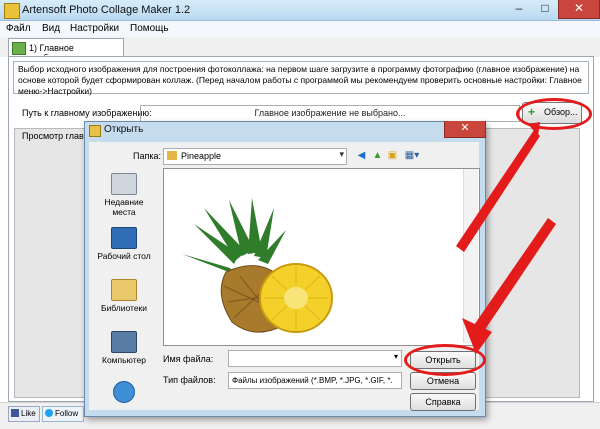 The width and height of the screenshot is (600, 429). Describe the element at coordinates (15, 413) in the screenshot. I see `facebook-icon` at that location.